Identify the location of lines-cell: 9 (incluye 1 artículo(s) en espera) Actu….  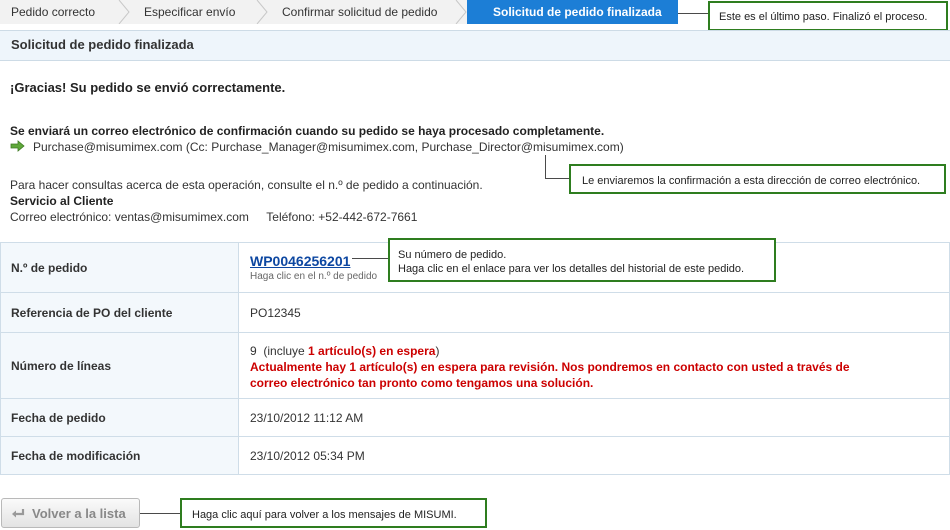
(594, 365).